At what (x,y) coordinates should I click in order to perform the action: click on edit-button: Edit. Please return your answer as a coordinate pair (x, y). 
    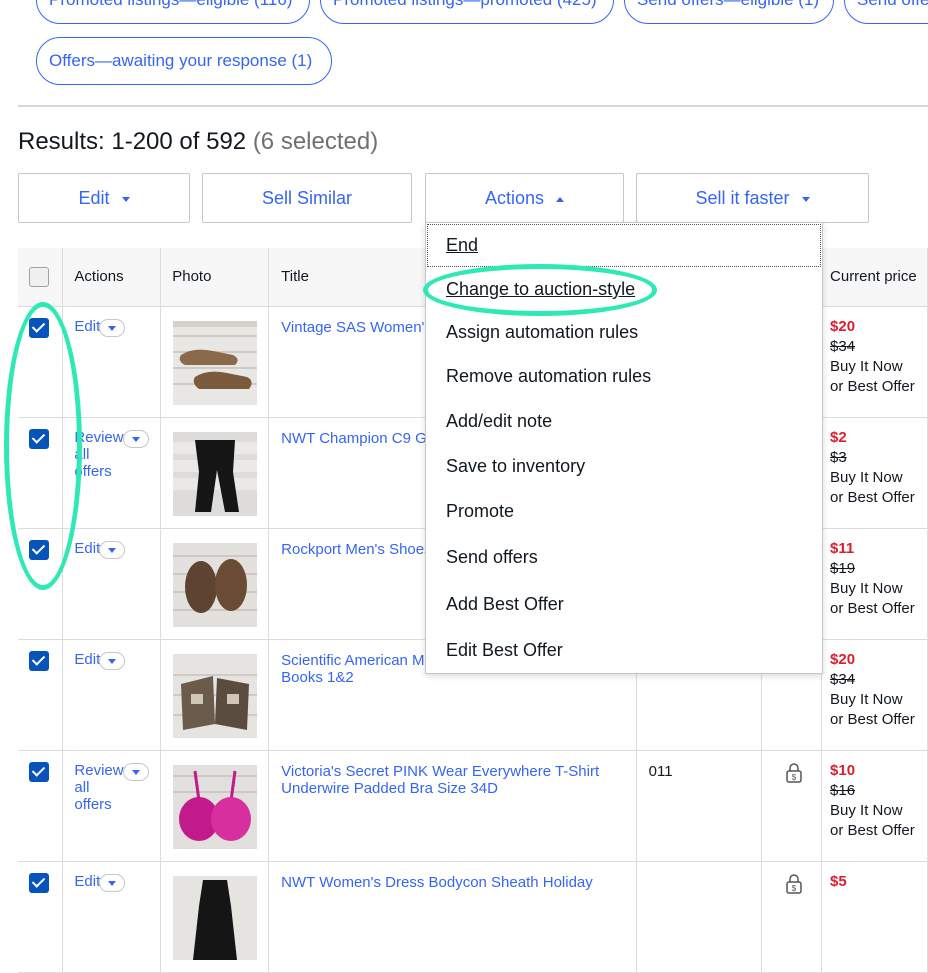
    Looking at the image, I should click on (104, 198).